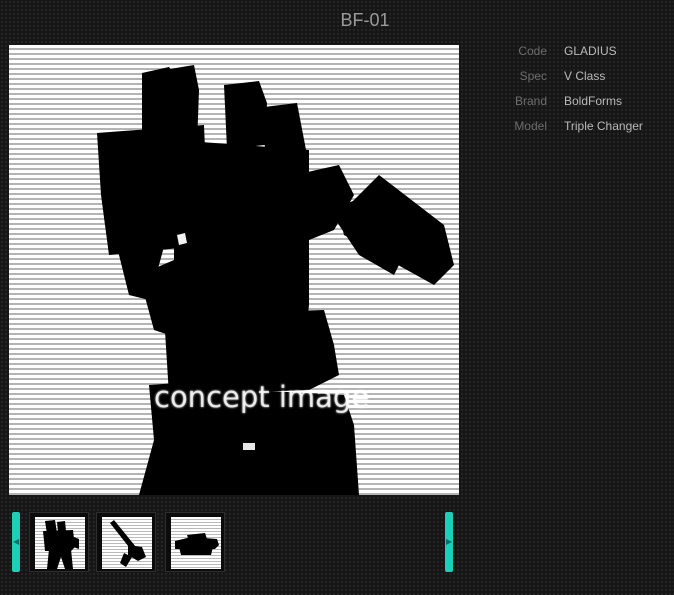  I want to click on spec-label: Spec, so click(533, 76).